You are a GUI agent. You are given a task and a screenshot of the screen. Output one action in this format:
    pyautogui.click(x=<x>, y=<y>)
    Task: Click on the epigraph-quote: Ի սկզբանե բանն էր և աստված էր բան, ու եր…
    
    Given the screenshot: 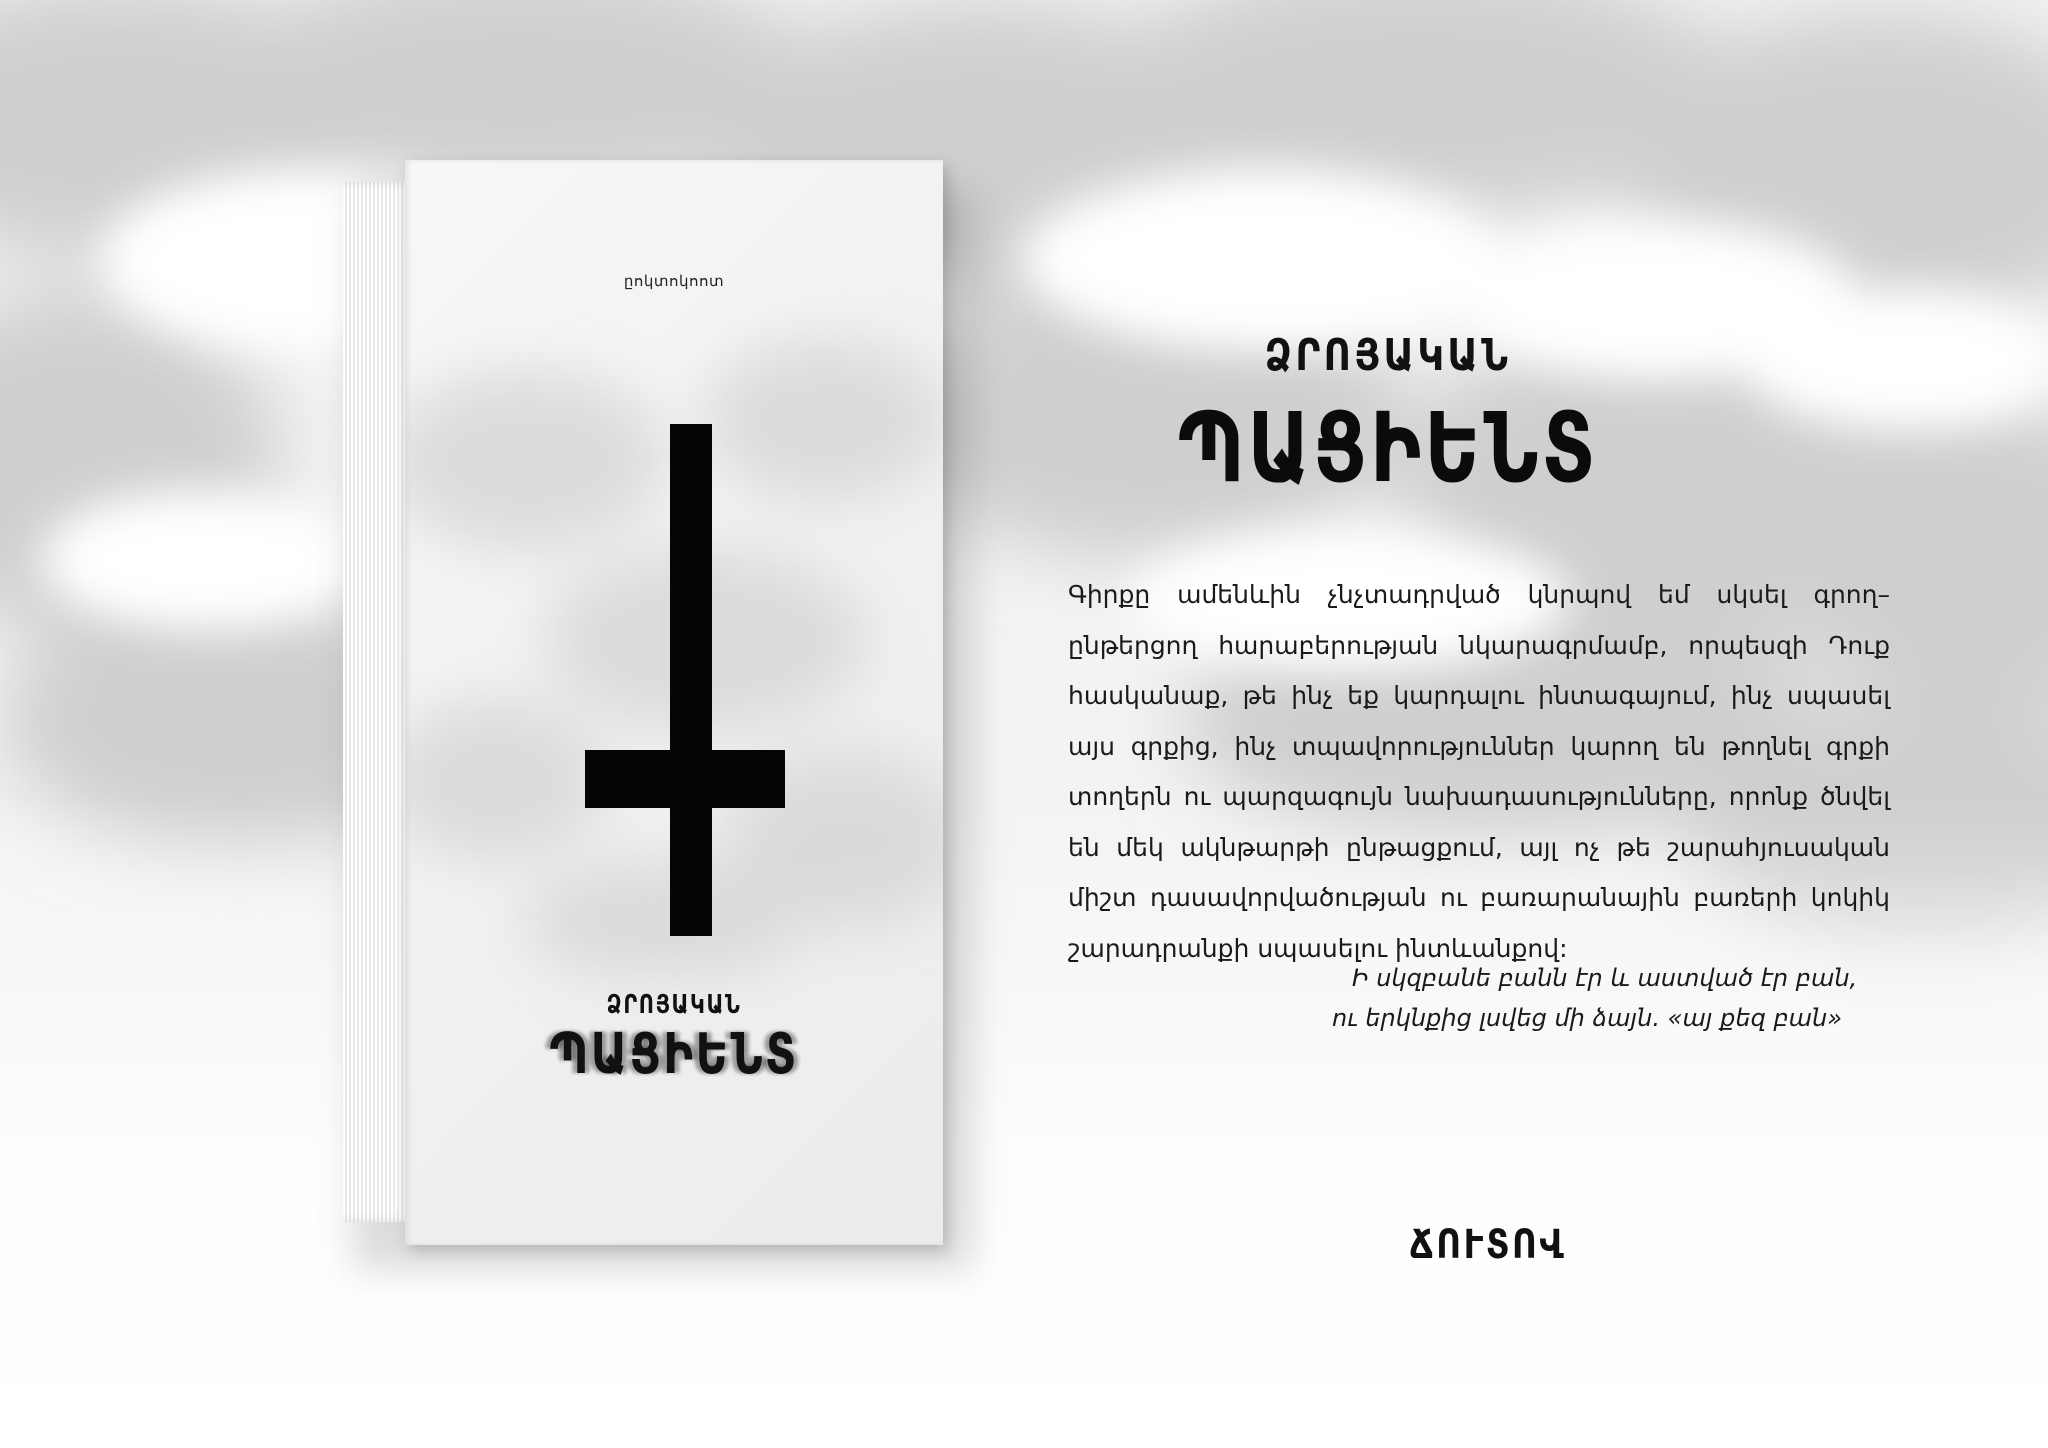 What is the action you would take?
    pyautogui.click(x=1550, y=998)
    